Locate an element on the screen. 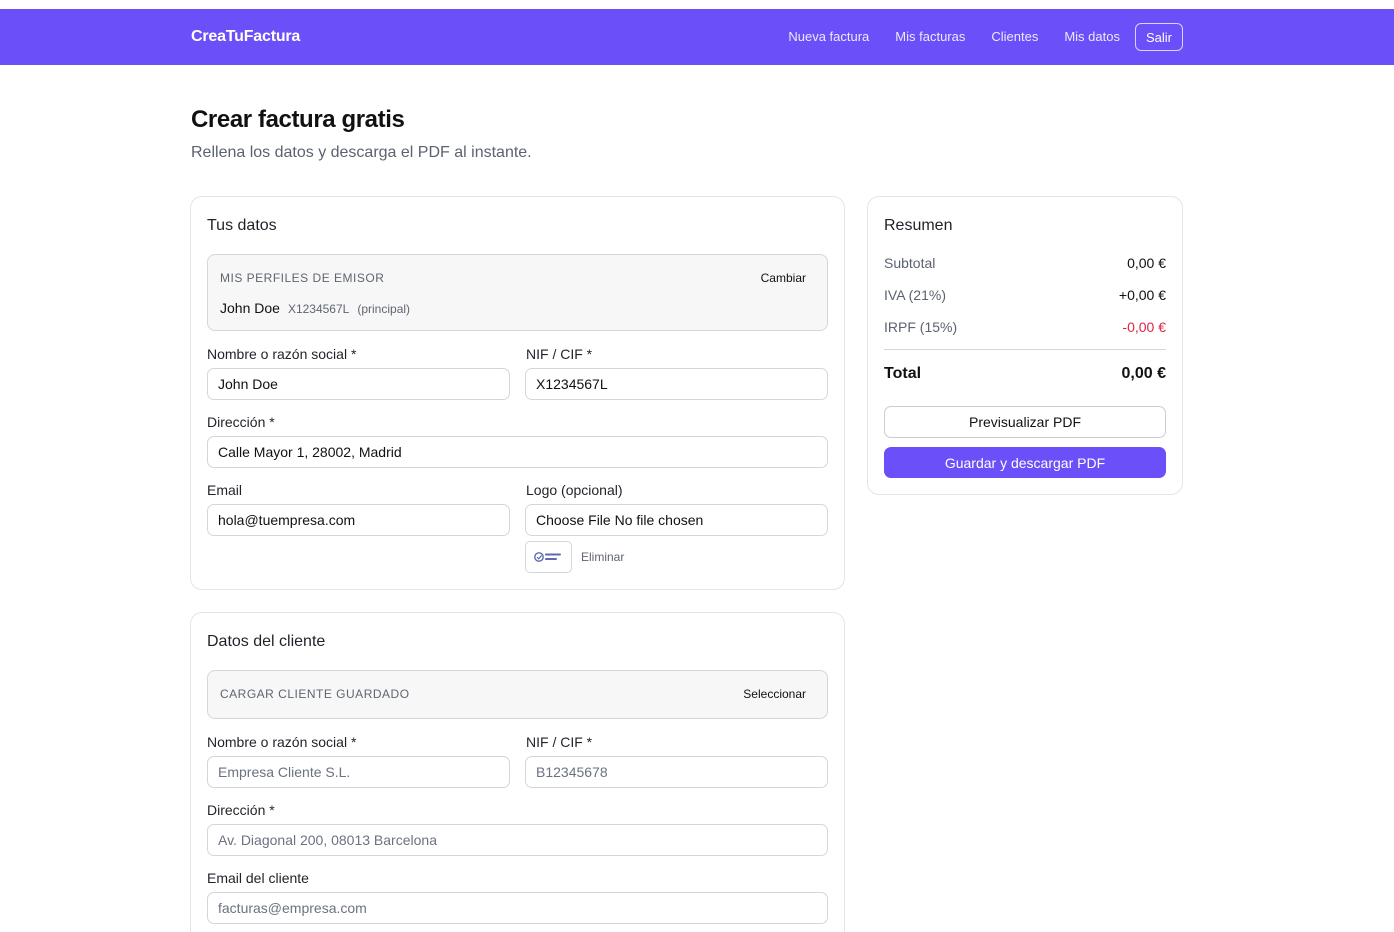 This screenshot has width=1394, height=932. irpf-value: -0,00 € is located at coordinates (1144, 327).